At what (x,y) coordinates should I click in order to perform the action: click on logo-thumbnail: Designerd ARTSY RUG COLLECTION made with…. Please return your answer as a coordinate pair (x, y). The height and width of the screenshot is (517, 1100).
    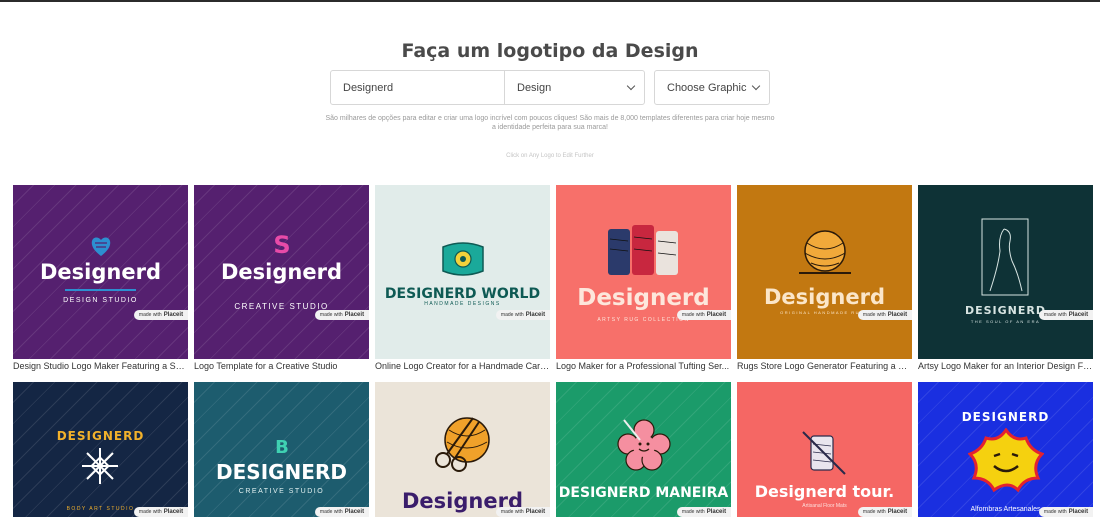
    Looking at the image, I should click on (643, 272).